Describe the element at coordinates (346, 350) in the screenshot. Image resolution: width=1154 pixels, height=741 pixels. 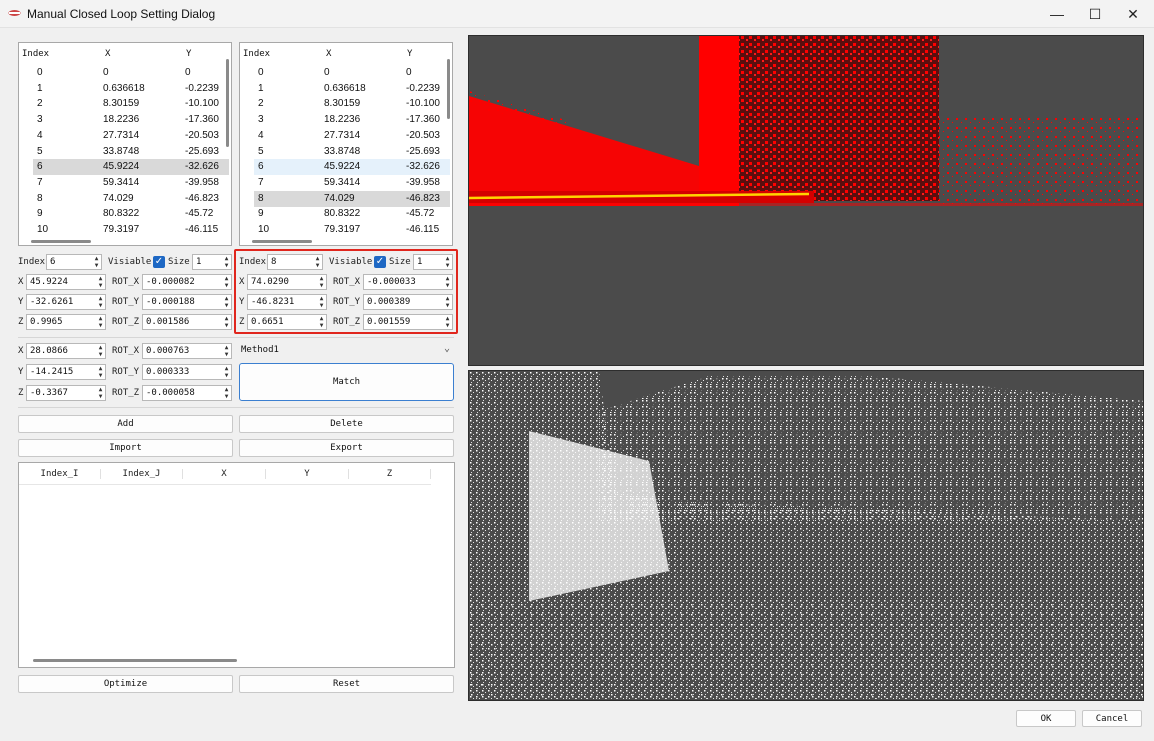
I see `method-combobox: Method1 ⌄` at that location.